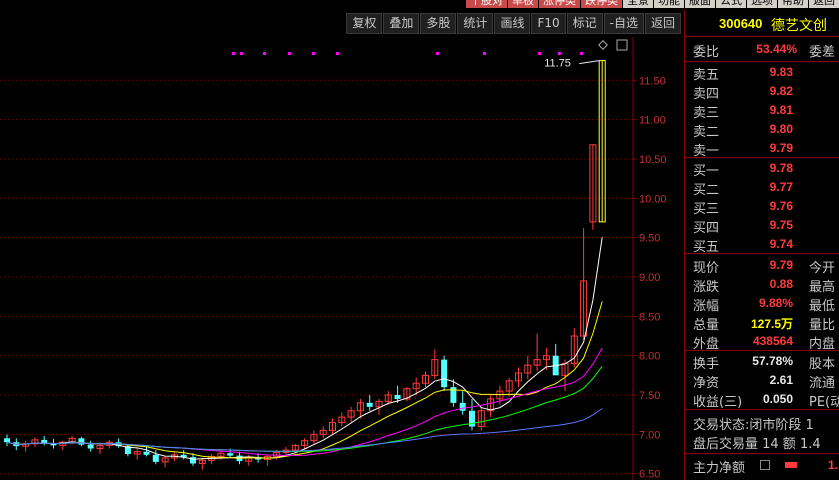  What do you see at coordinates (649, 239) in the screenshot?
I see `y-tick-label: 9.50` at bounding box center [649, 239].